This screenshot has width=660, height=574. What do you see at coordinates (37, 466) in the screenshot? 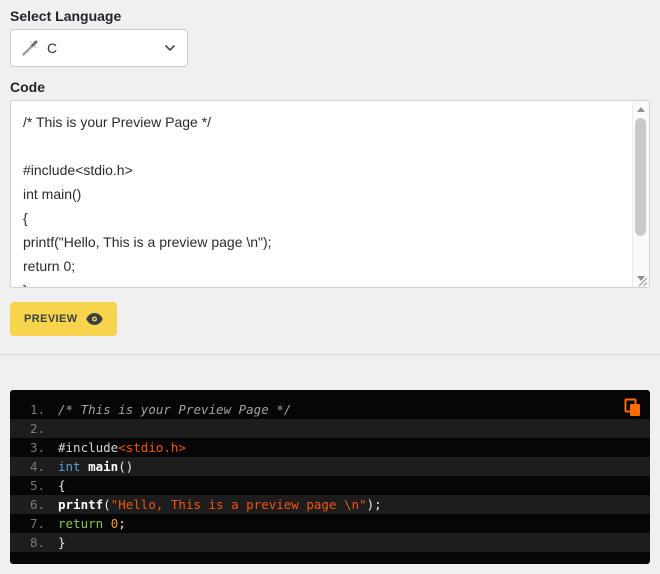
I see `line-number: 4.` at bounding box center [37, 466].